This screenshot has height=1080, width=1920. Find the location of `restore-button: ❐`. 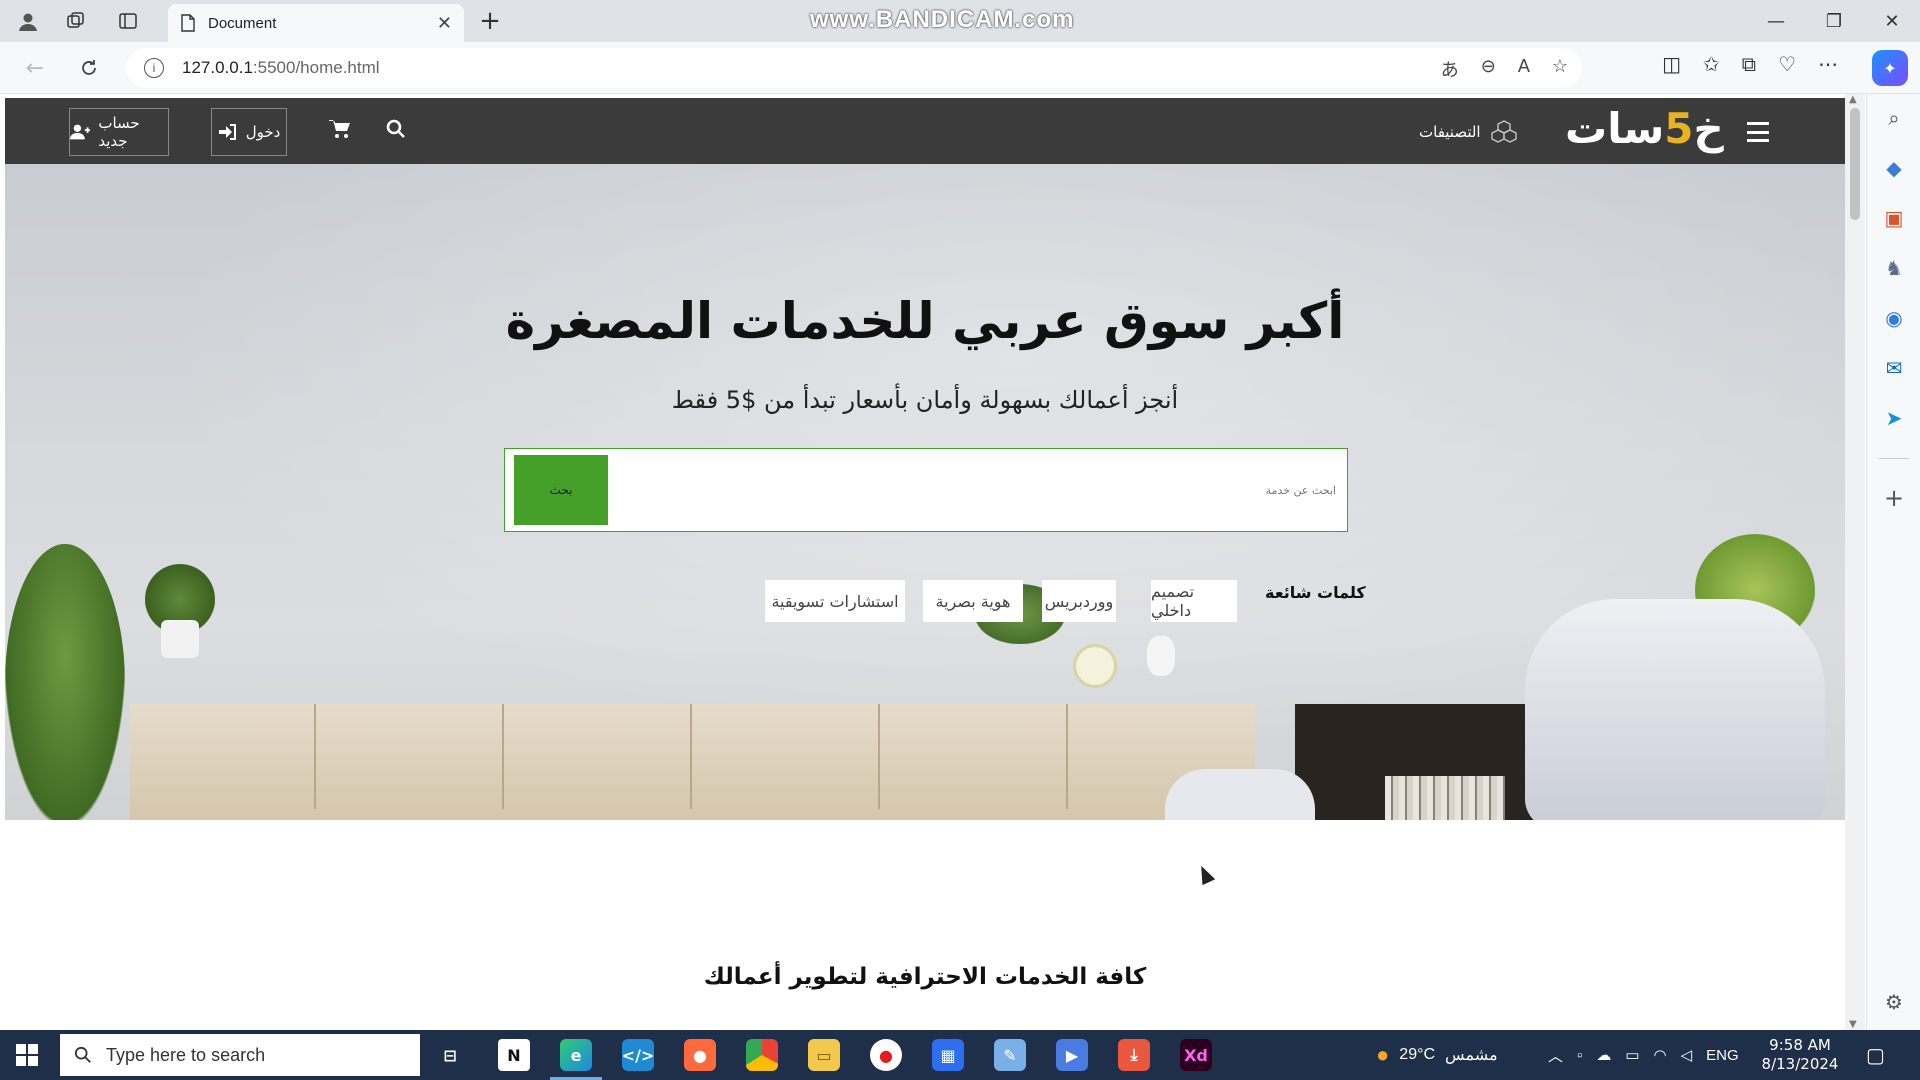

restore-button: ❐ is located at coordinates (1834, 21).